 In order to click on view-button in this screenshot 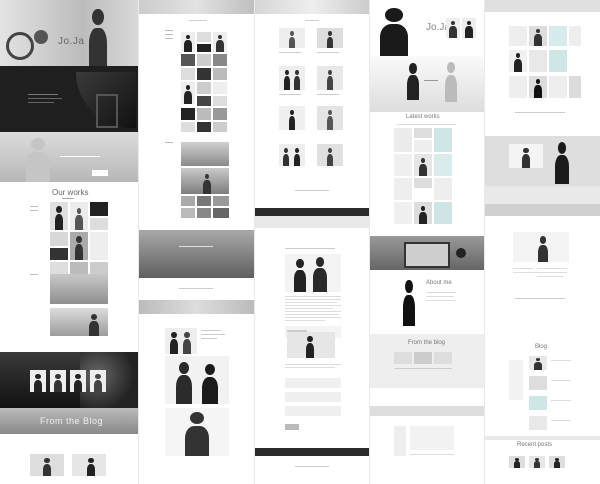, I will do `click(100, 173)`.